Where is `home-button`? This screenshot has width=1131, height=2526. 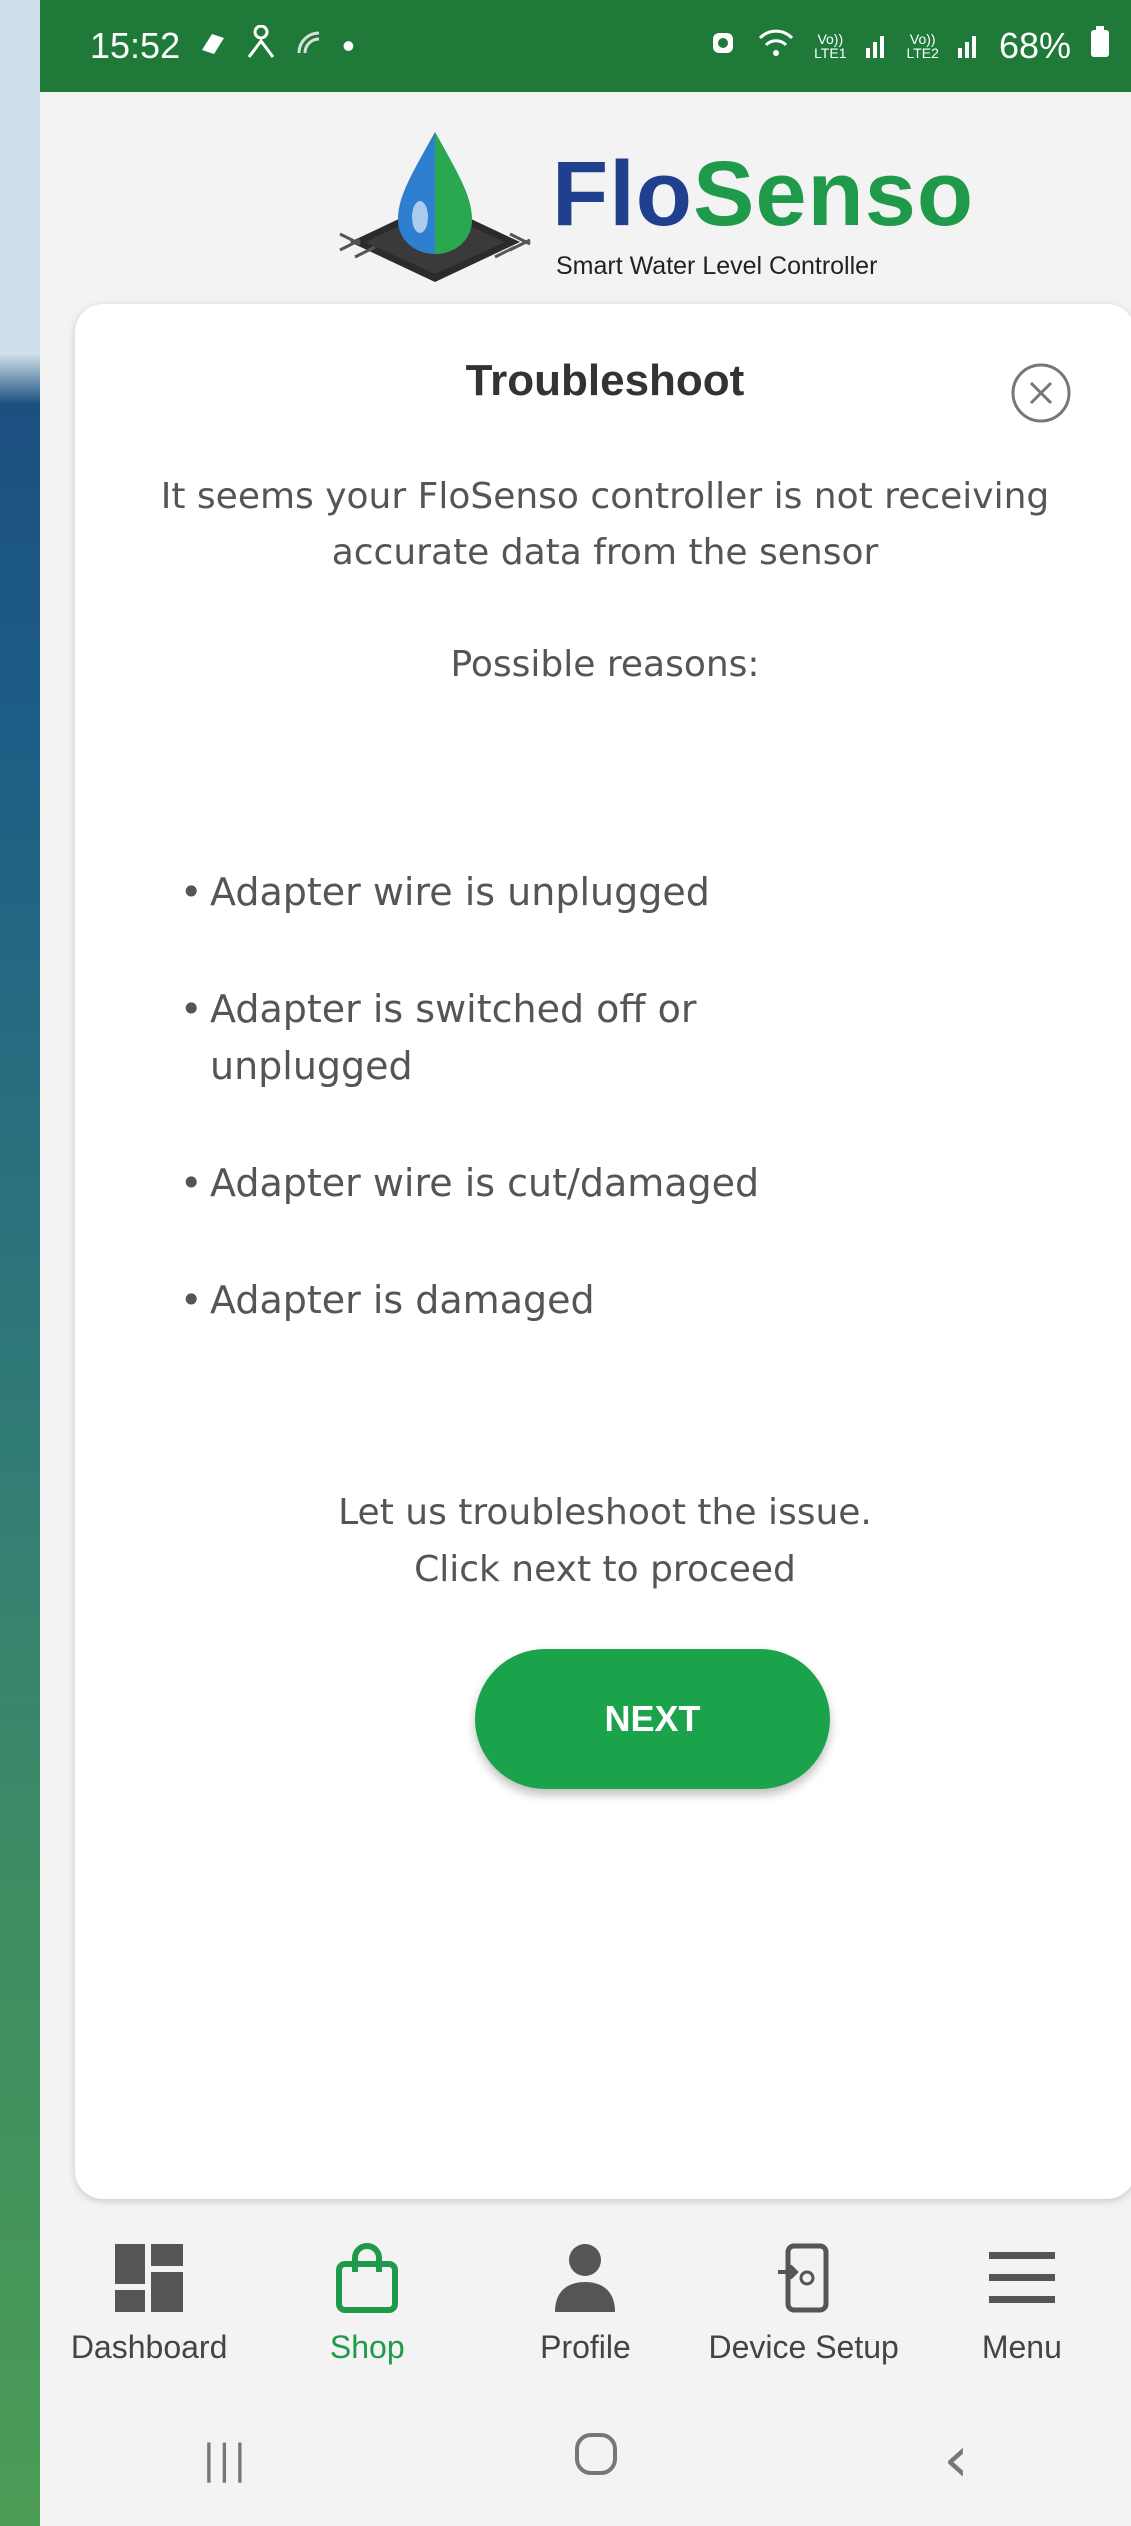 home-button is located at coordinates (596, 2460).